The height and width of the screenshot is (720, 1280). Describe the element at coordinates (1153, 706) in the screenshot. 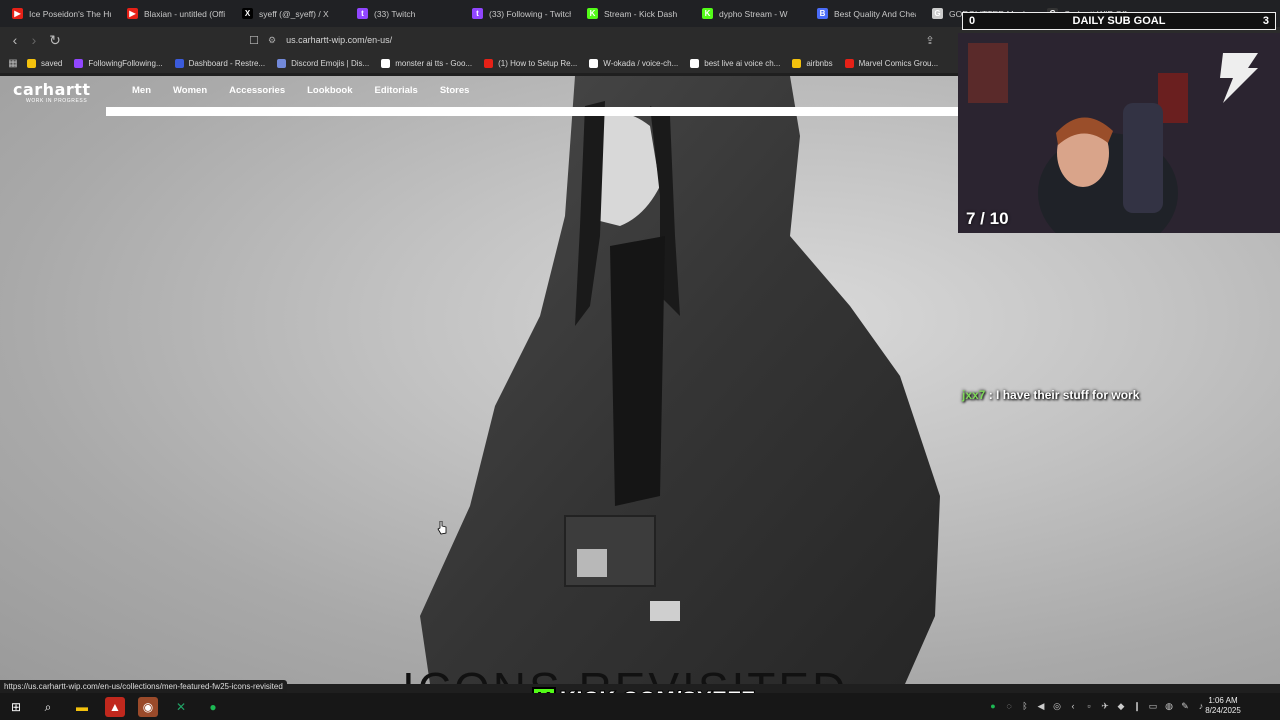

I see `display-icon: ▭` at that location.